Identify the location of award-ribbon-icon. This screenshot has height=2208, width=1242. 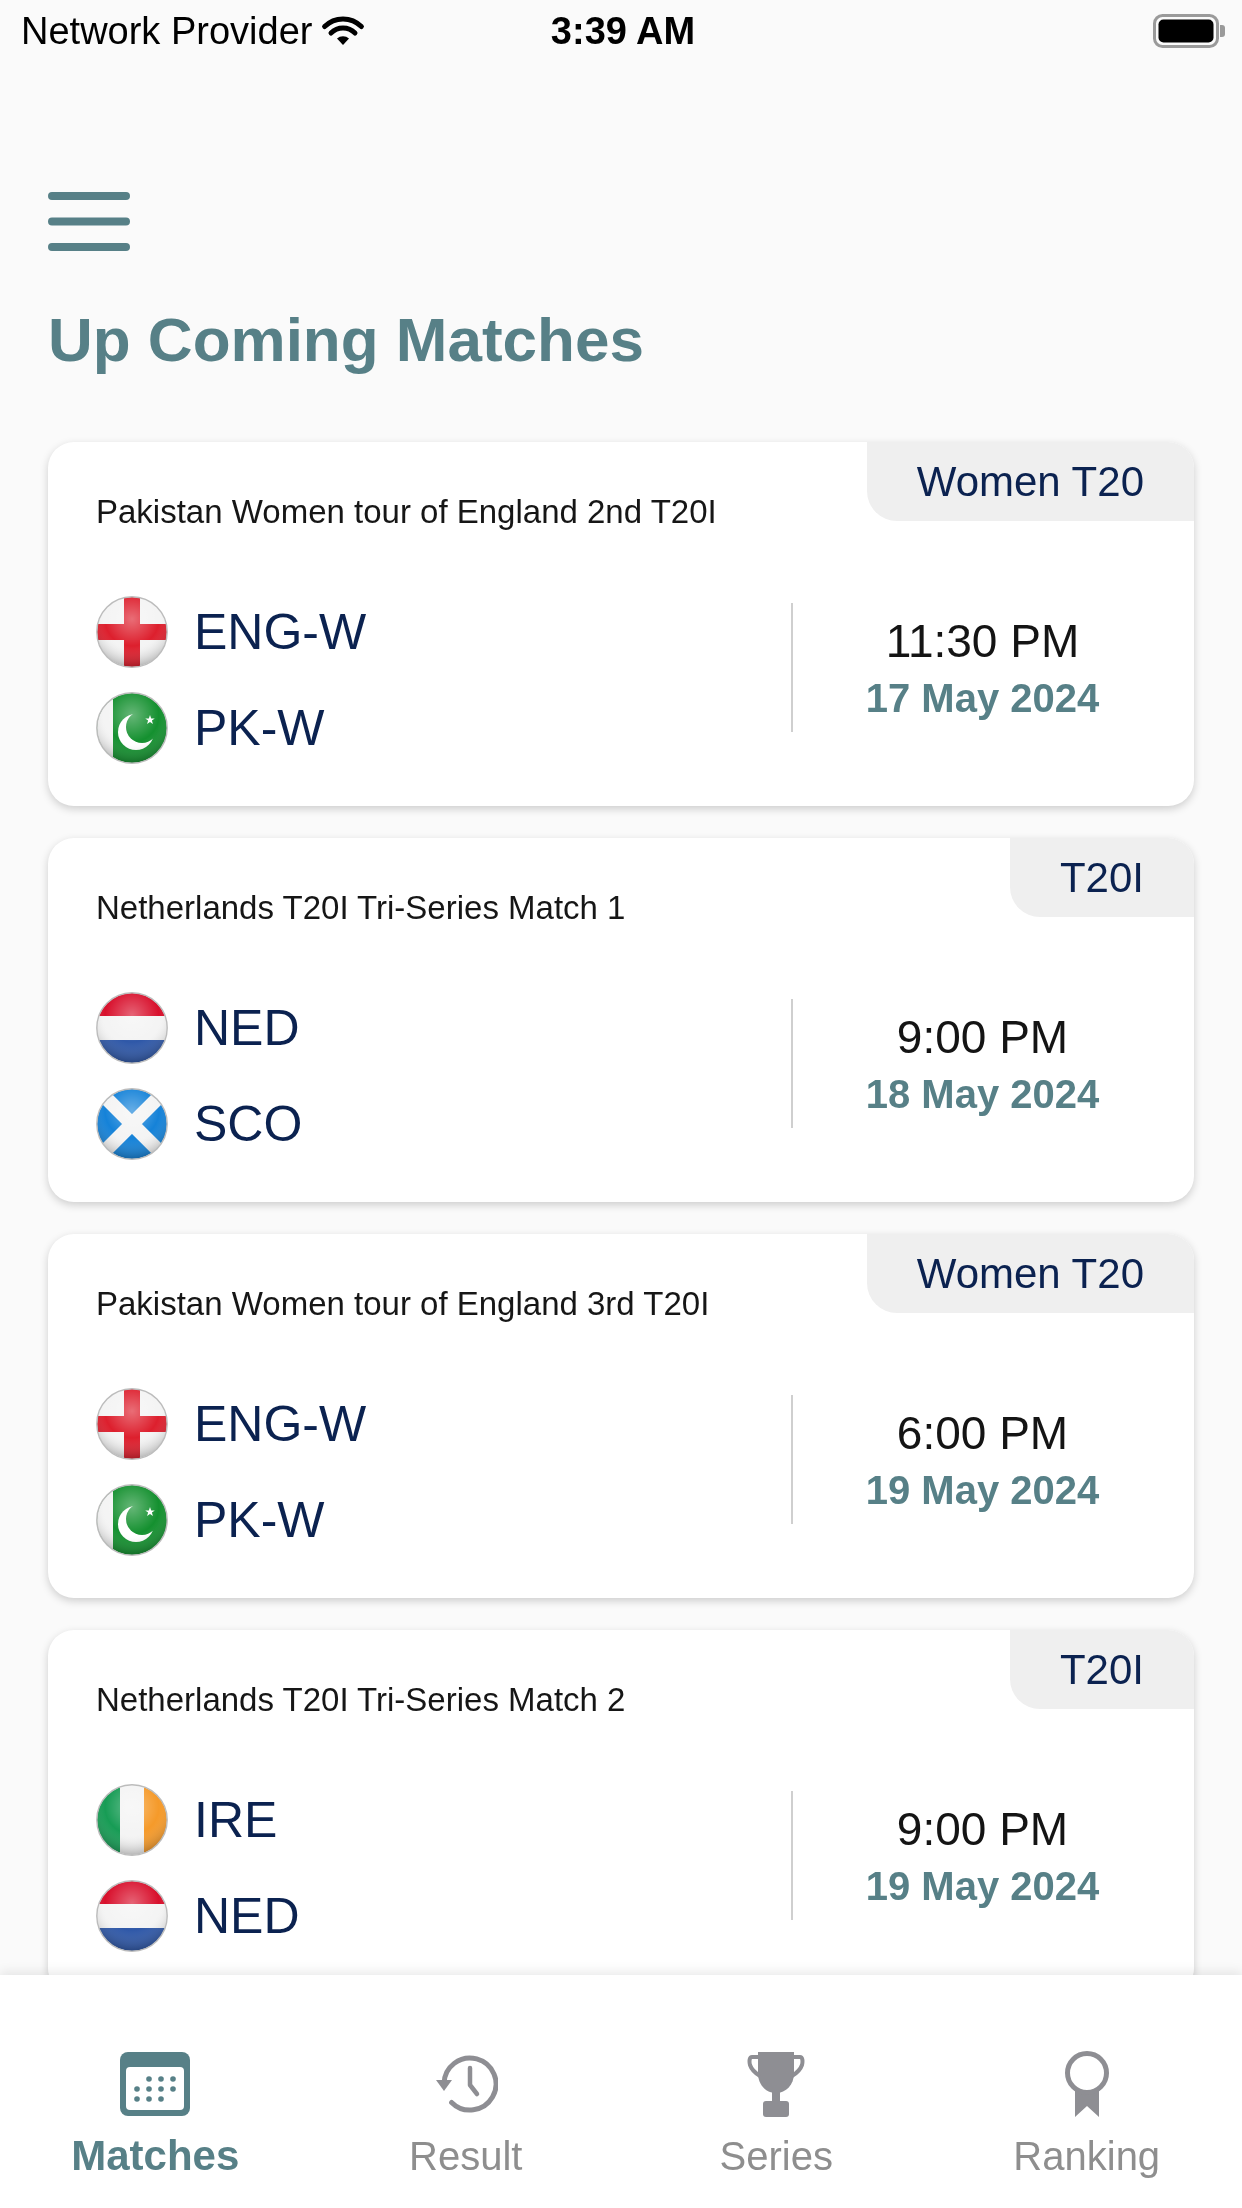
(1086, 2084).